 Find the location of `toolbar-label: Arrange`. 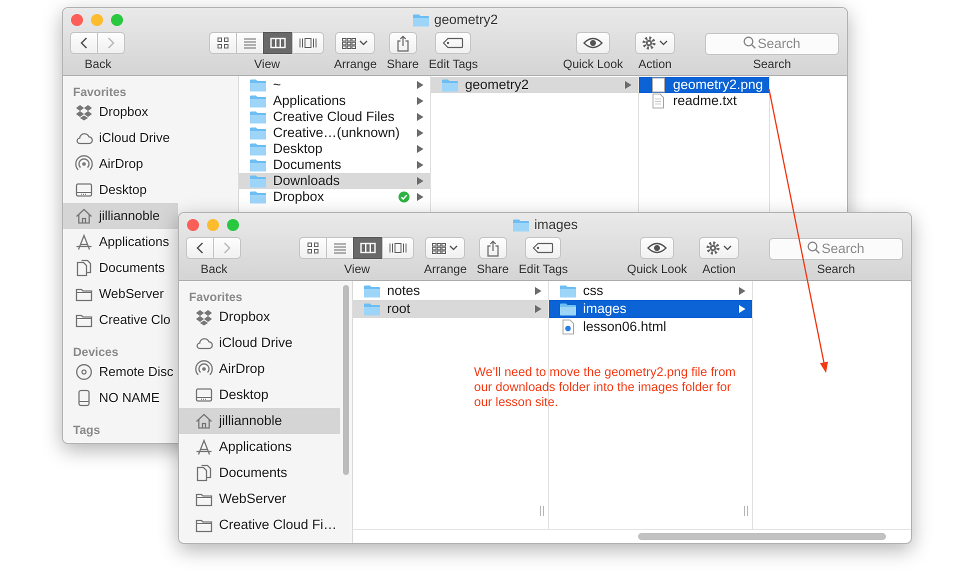

toolbar-label: Arrange is located at coordinates (355, 64).